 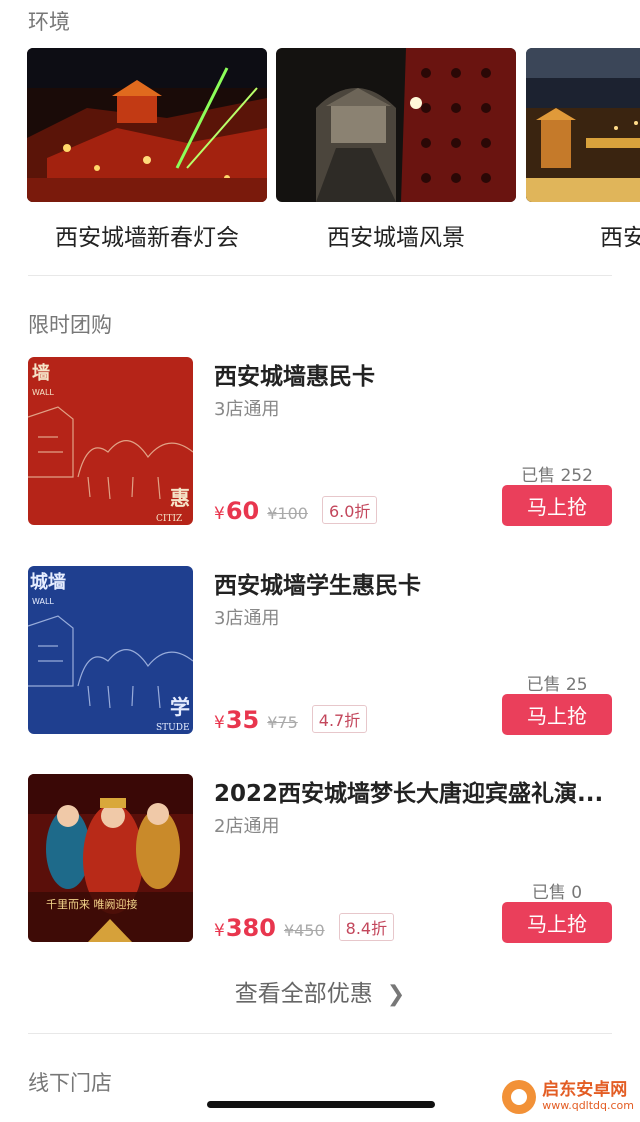 I want to click on deal-price: ¥60, so click(x=236, y=511).